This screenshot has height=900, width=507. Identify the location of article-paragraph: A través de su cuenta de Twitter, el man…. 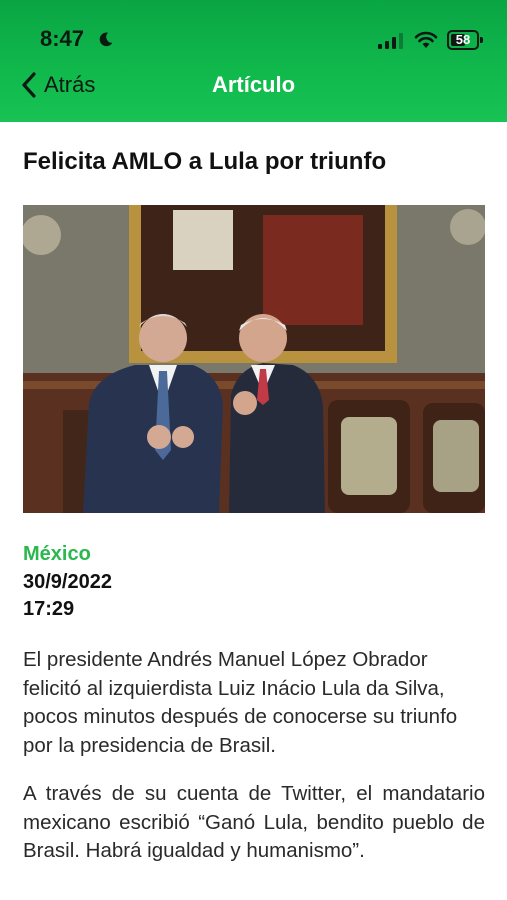
(254, 822).